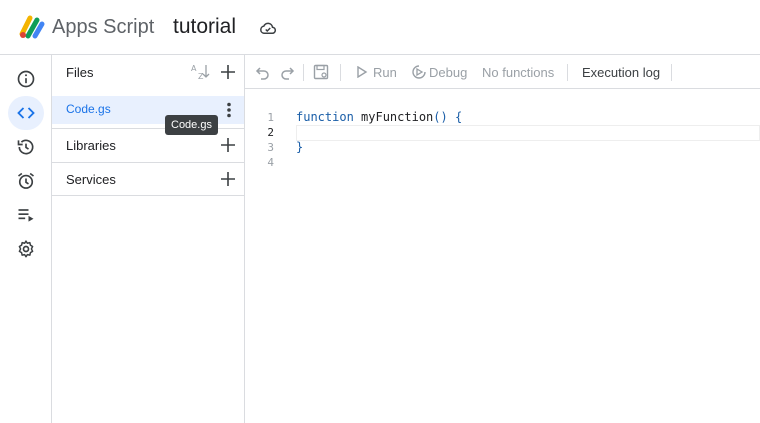 The width and height of the screenshot is (760, 423). I want to click on alarm-icon, so click(26, 180).